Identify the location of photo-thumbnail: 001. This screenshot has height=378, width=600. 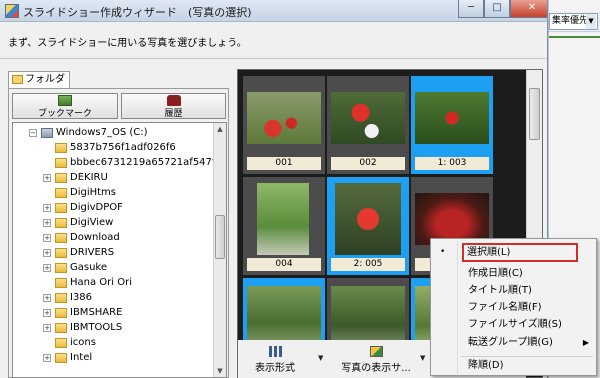
(284, 125).